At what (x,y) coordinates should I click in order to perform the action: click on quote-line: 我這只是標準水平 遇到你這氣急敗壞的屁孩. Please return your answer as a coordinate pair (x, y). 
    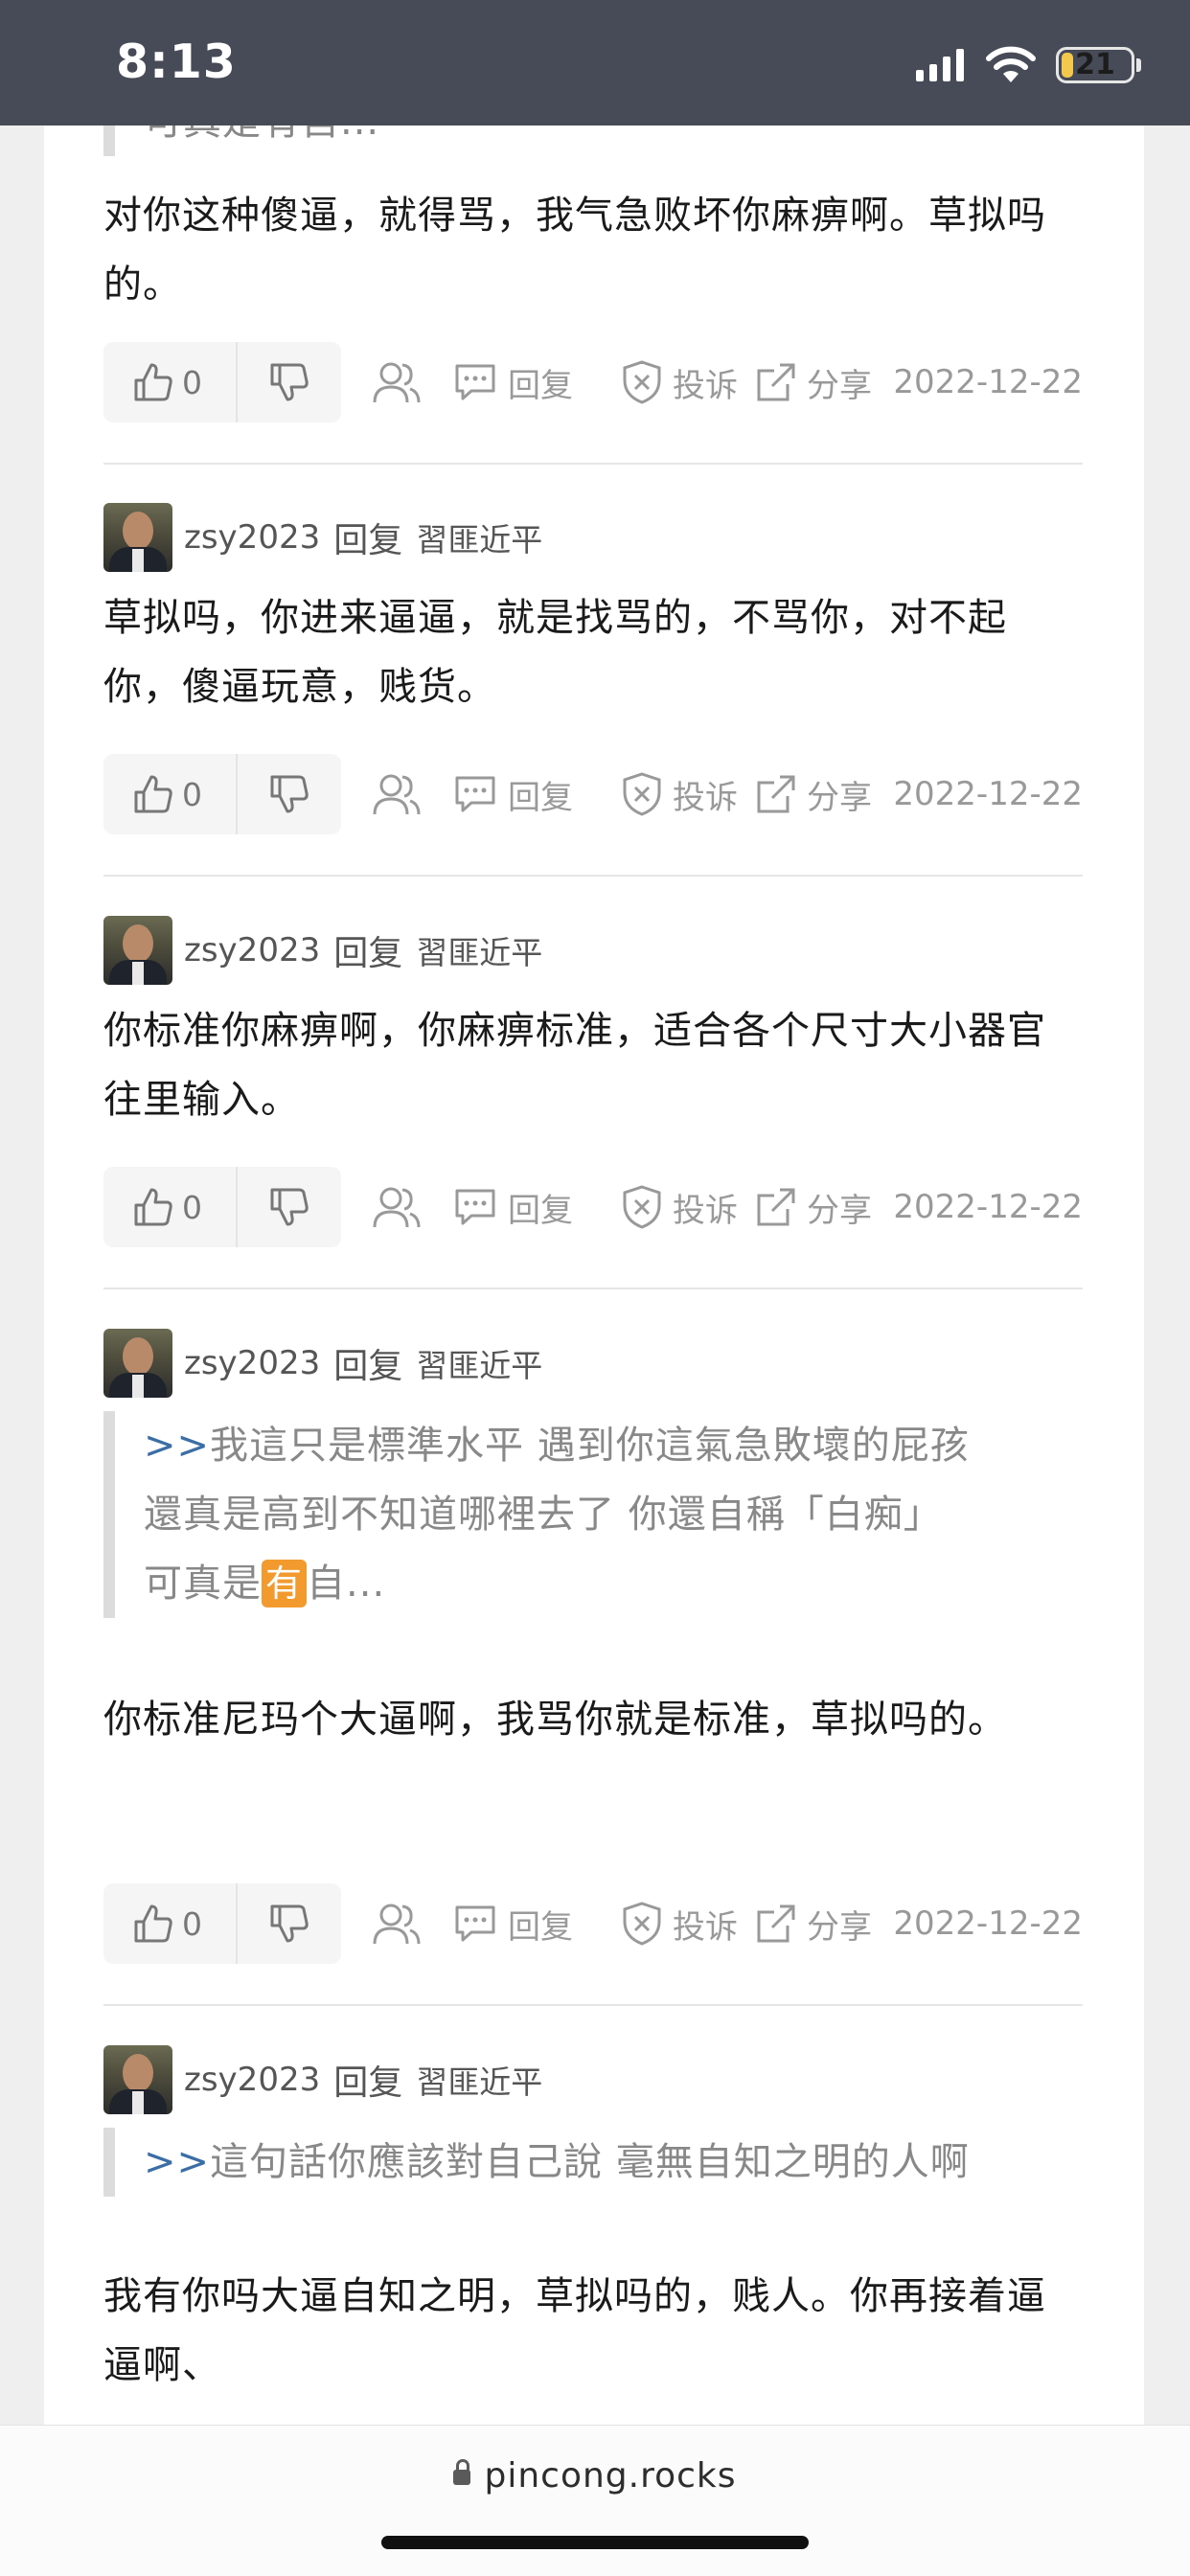
    Looking at the image, I should click on (590, 1446).